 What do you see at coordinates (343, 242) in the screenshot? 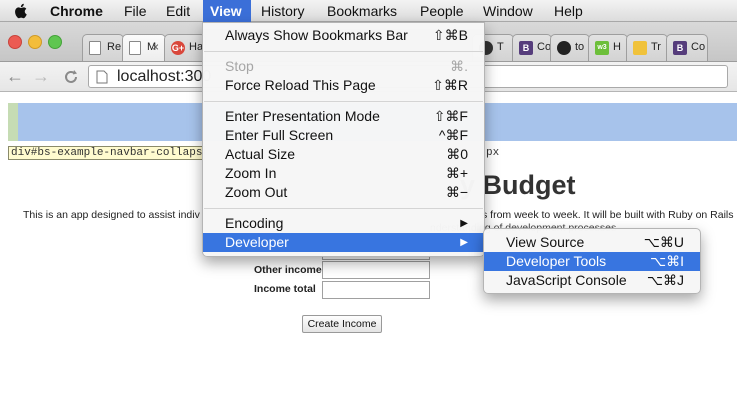
I see `menu-item-developer: Developer ▶` at bounding box center [343, 242].